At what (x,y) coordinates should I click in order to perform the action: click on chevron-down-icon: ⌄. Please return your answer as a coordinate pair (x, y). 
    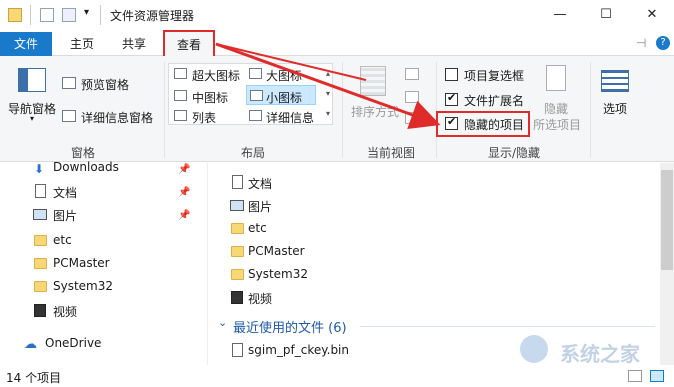
    Looking at the image, I should click on (222, 322).